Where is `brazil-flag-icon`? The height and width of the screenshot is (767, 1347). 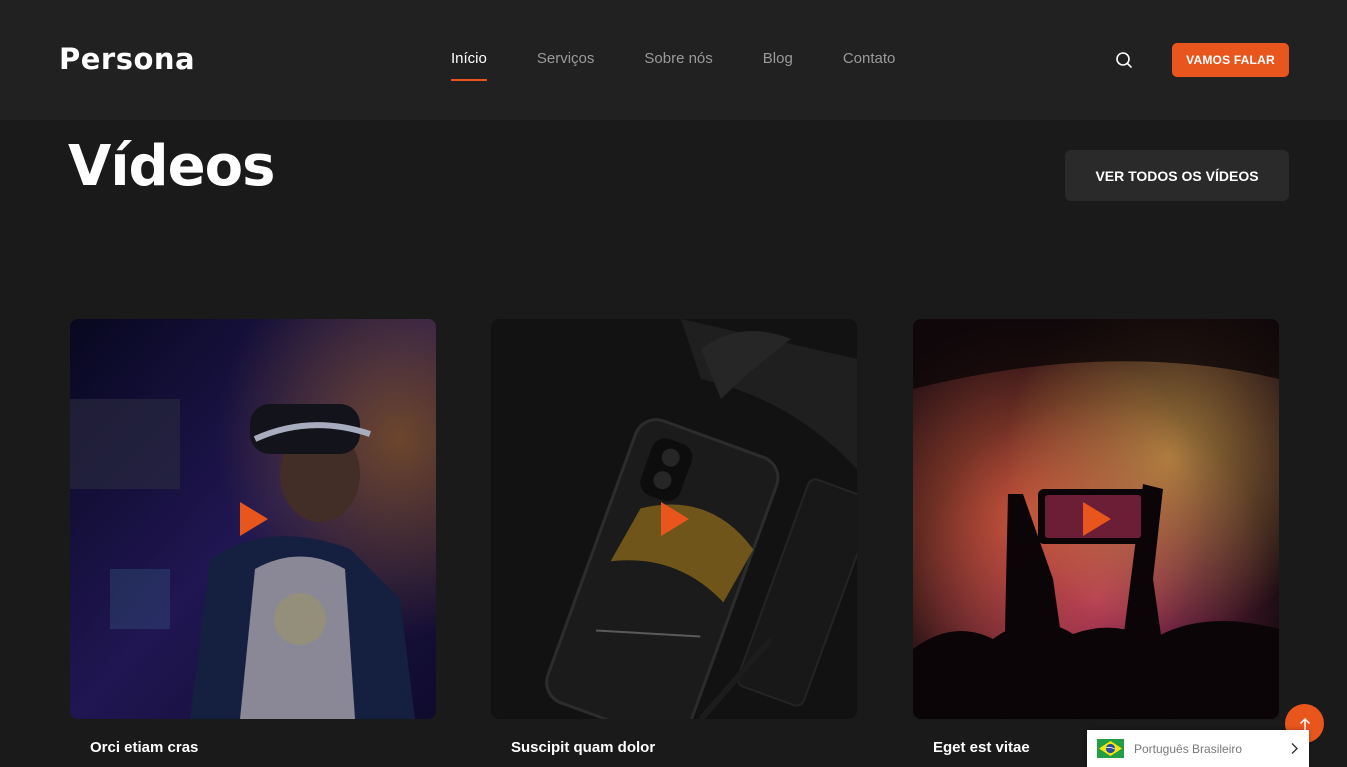 brazil-flag-icon is located at coordinates (1110, 748).